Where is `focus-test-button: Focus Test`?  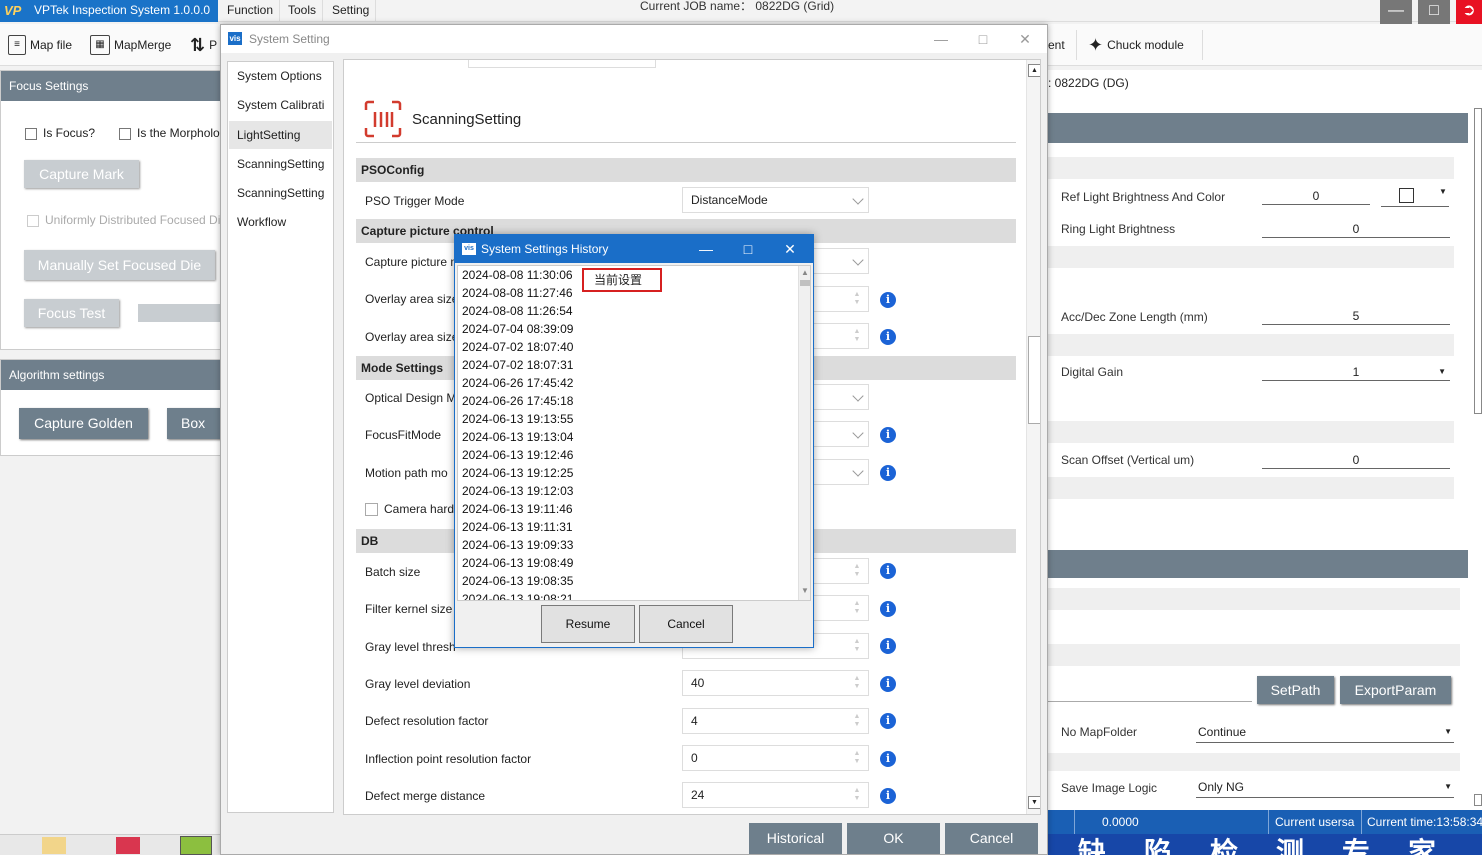 focus-test-button: Focus Test is located at coordinates (71, 313).